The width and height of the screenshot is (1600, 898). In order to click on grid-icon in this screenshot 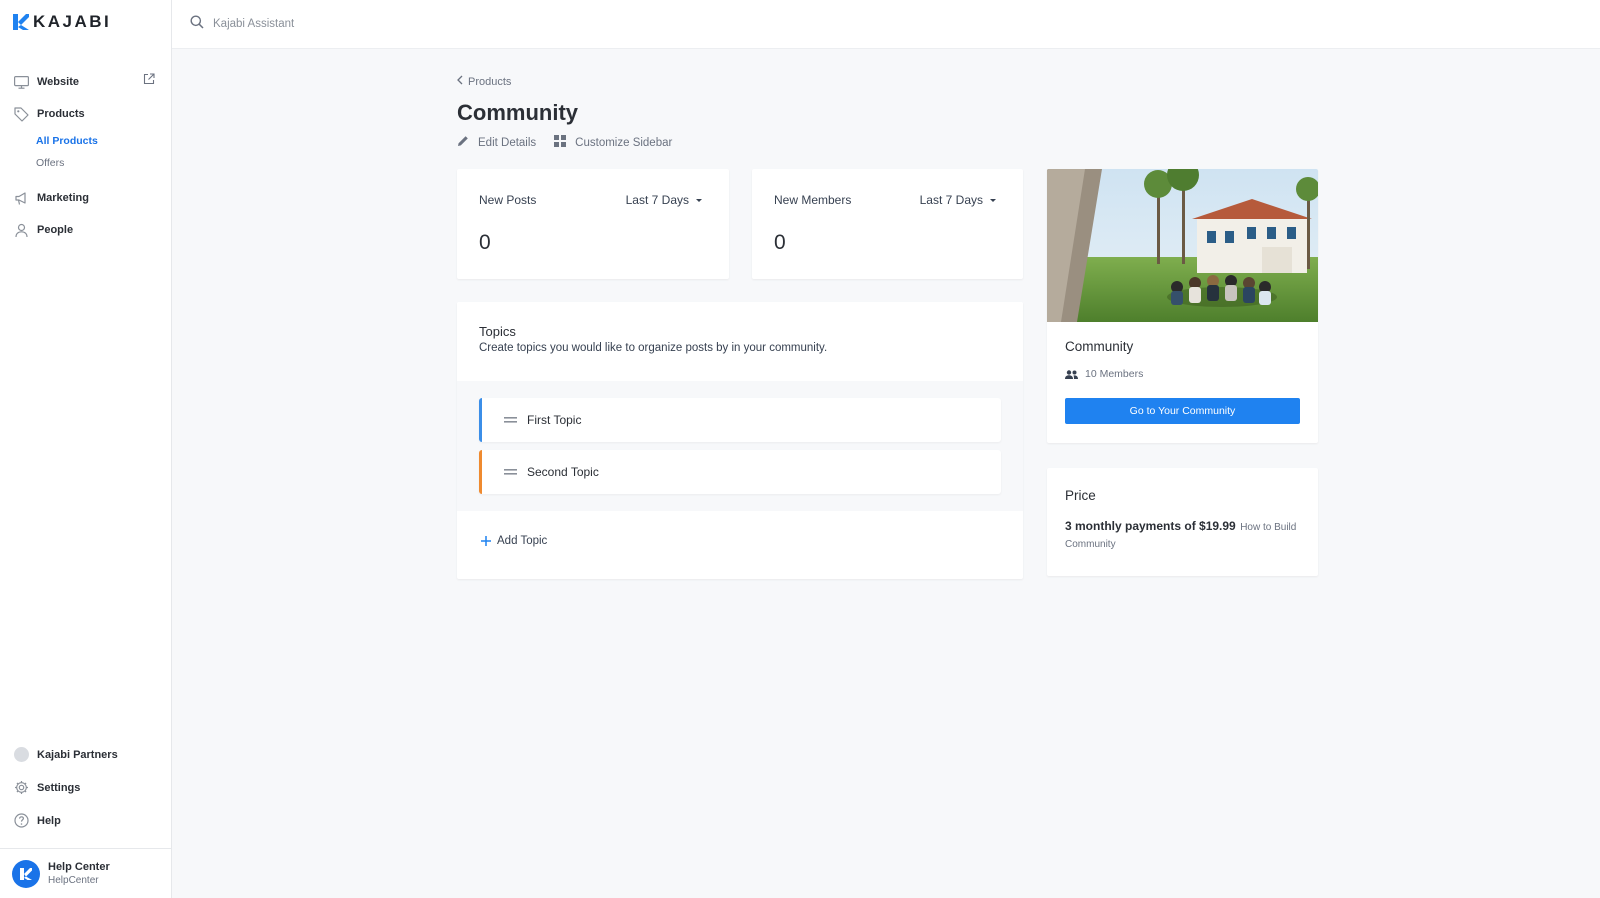, I will do `click(560, 142)`.